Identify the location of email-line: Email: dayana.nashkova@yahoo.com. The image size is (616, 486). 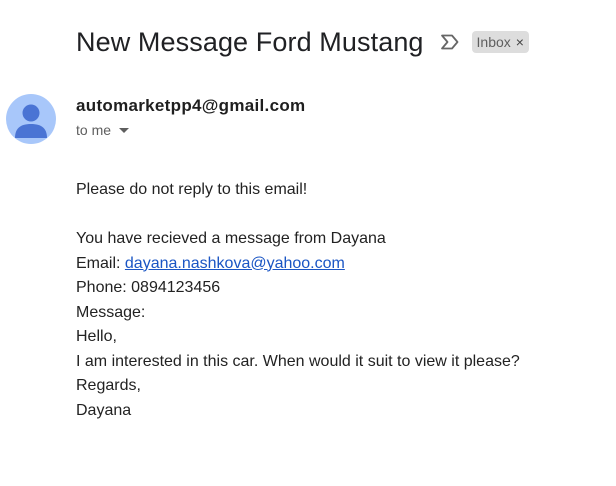
(341, 264).